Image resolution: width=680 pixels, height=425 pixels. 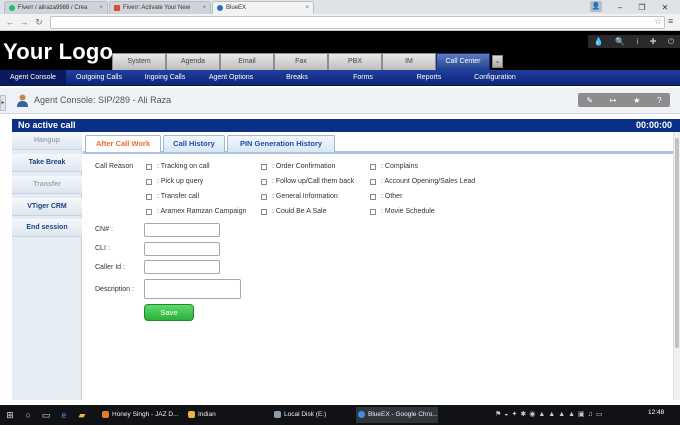 What do you see at coordinates (281, 143) in the screenshot?
I see `tab-pin-generation-history: PIN Generation History` at bounding box center [281, 143].